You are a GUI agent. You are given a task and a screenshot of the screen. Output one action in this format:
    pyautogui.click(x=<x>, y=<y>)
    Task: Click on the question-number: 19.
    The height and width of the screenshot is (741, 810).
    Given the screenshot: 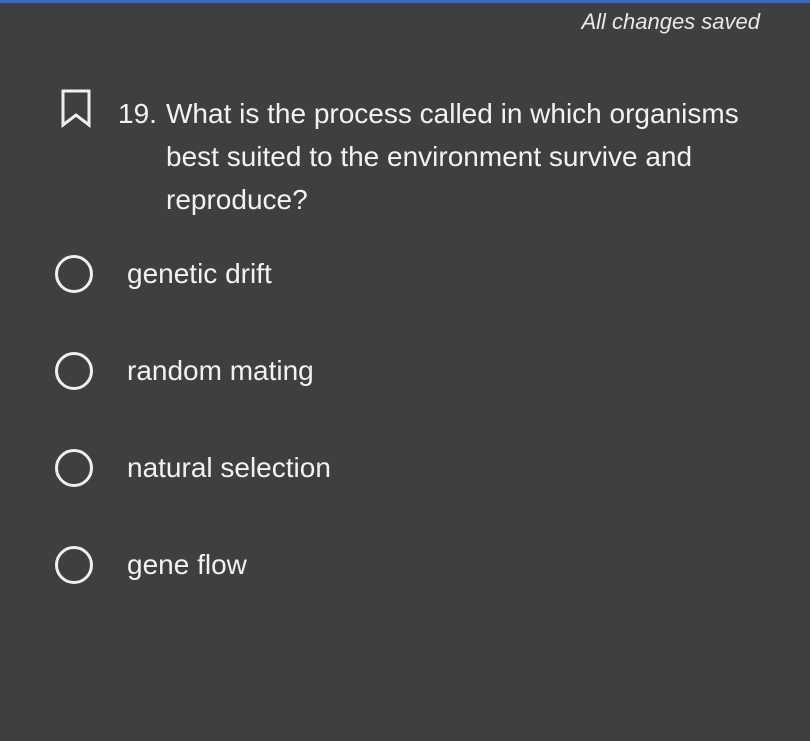 What is the action you would take?
    pyautogui.click(x=137, y=113)
    